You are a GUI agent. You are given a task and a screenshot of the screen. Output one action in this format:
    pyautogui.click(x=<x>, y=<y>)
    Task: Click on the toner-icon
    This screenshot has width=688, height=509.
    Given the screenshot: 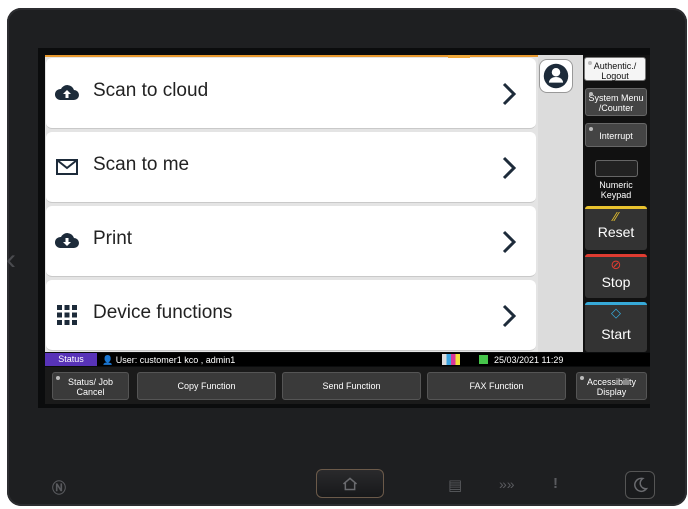 What is the action you would take?
    pyautogui.click(x=451, y=359)
    